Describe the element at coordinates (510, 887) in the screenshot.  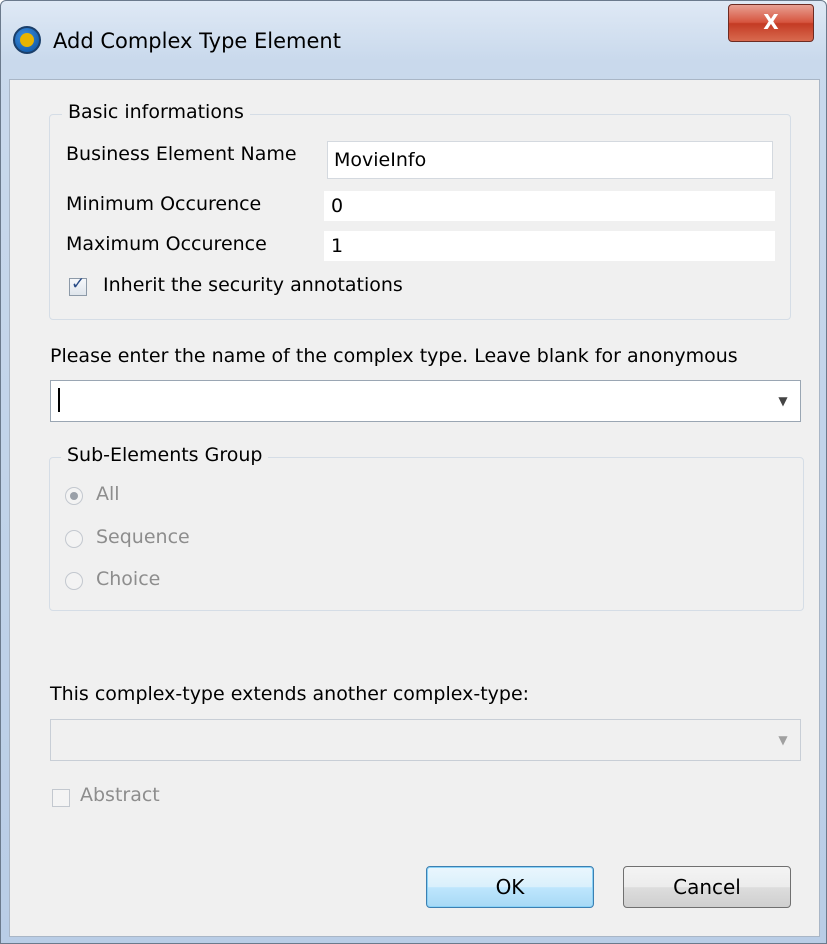
I see `ok-button: OK` at that location.